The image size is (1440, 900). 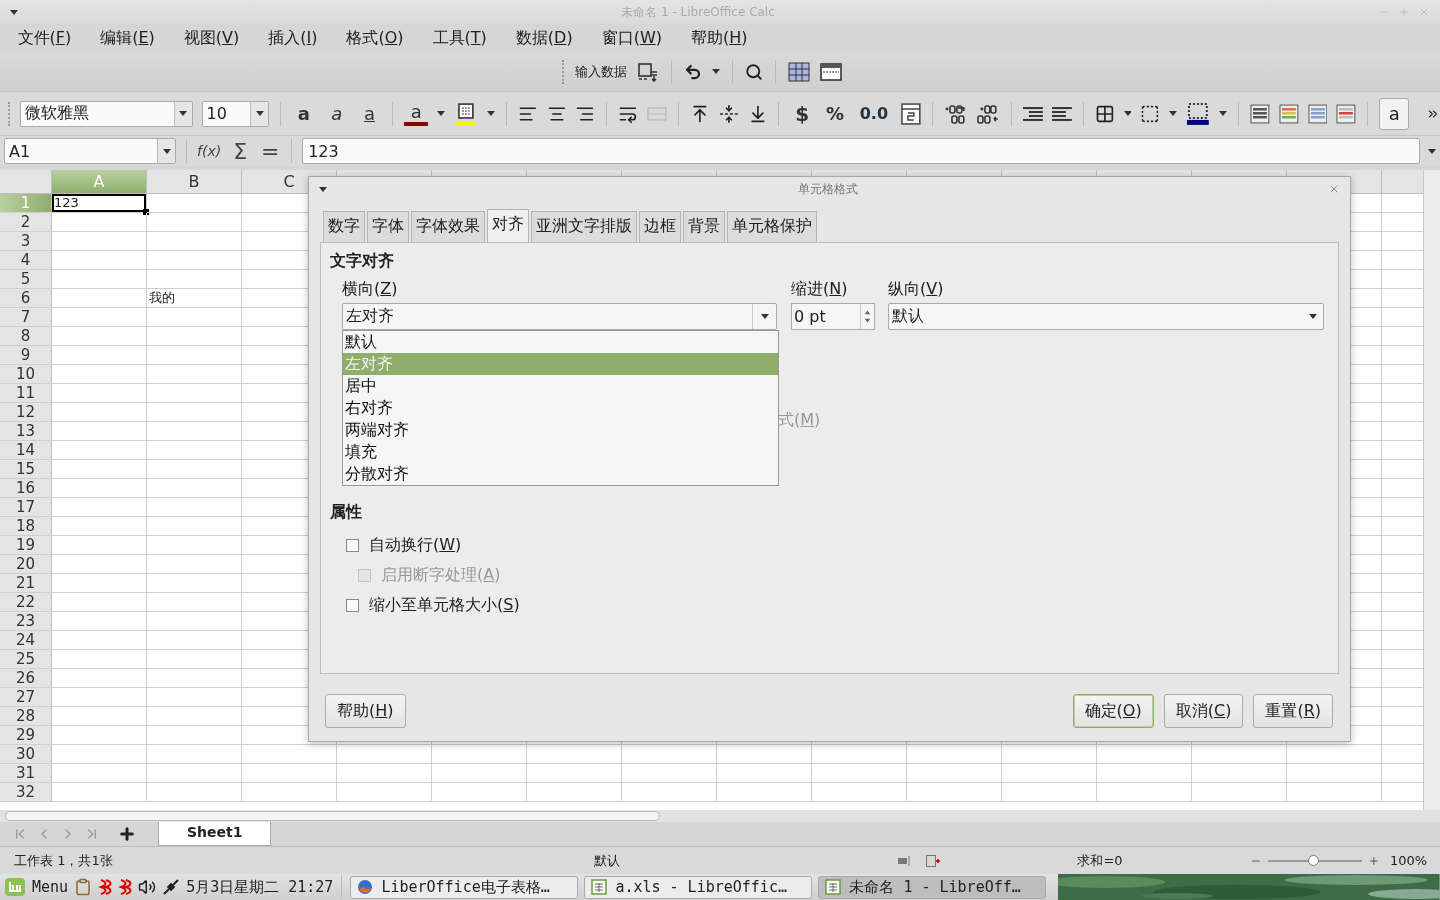 What do you see at coordinates (14, 12) in the screenshot?
I see `window-menu-icon` at bounding box center [14, 12].